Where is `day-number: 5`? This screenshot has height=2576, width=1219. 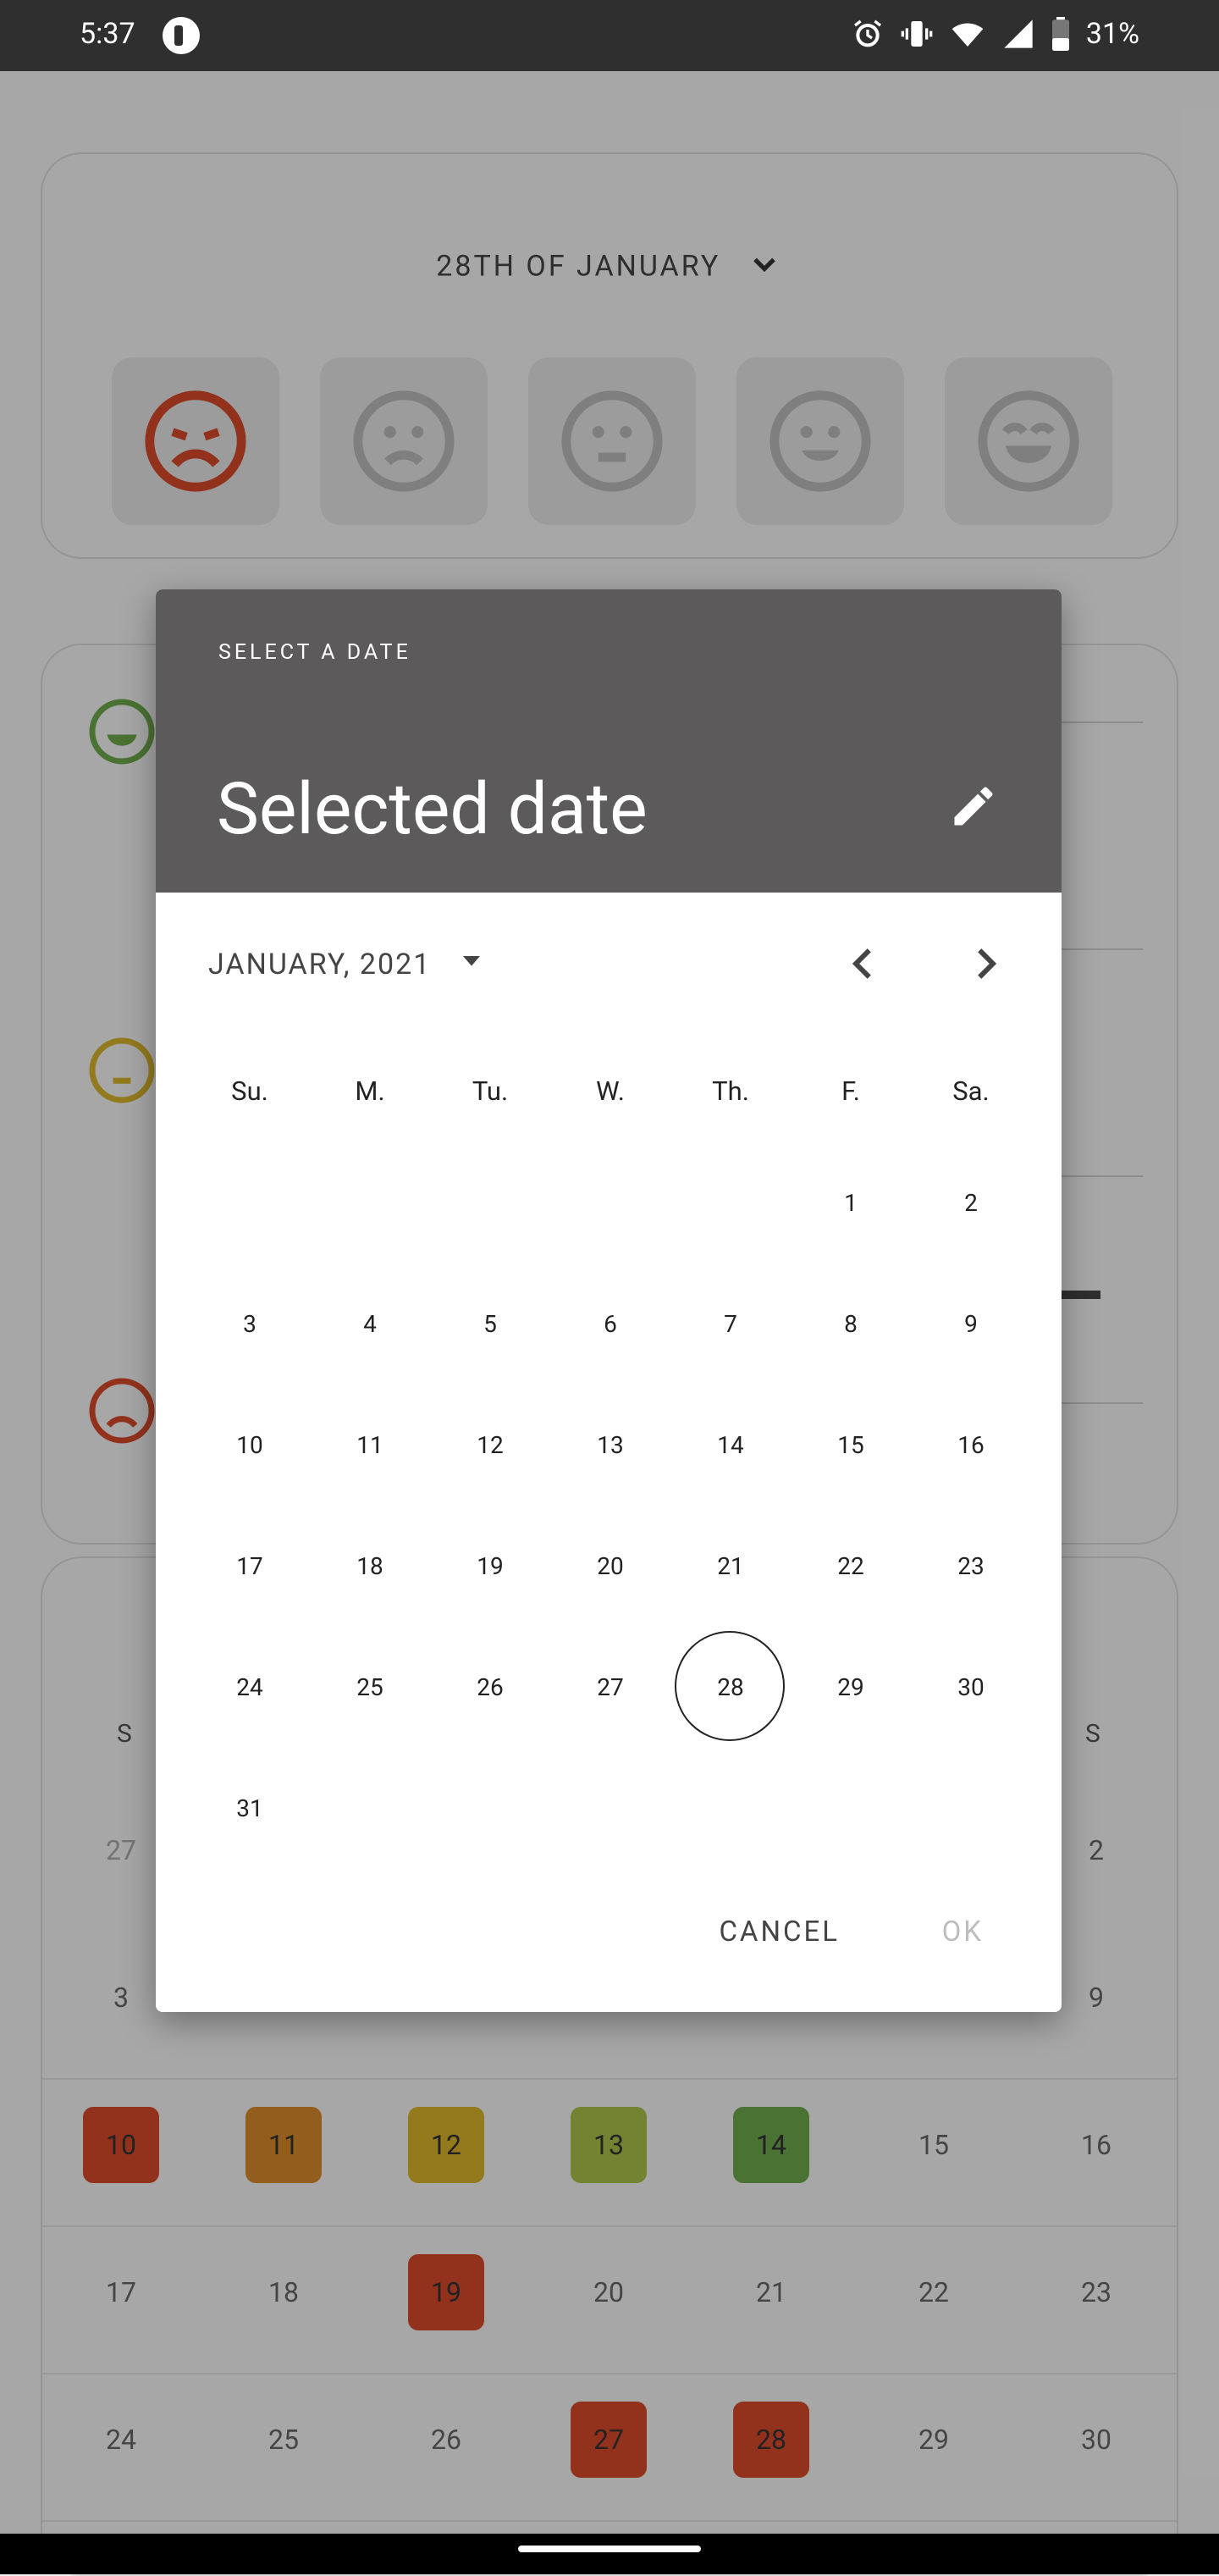
day-number: 5 is located at coordinates (490, 1323).